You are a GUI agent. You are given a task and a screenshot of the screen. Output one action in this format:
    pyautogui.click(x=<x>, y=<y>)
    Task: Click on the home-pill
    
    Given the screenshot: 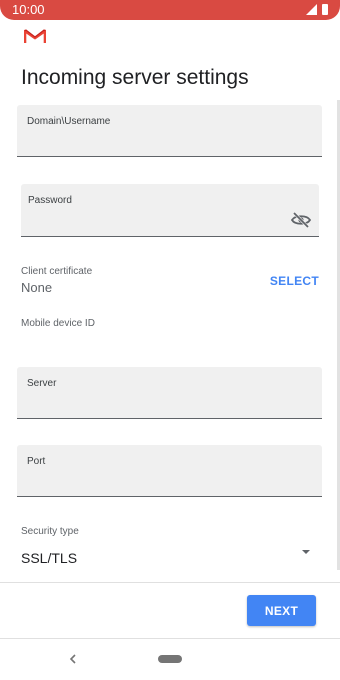 What is the action you would take?
    pyautogui.click(x=170, y=659)
    